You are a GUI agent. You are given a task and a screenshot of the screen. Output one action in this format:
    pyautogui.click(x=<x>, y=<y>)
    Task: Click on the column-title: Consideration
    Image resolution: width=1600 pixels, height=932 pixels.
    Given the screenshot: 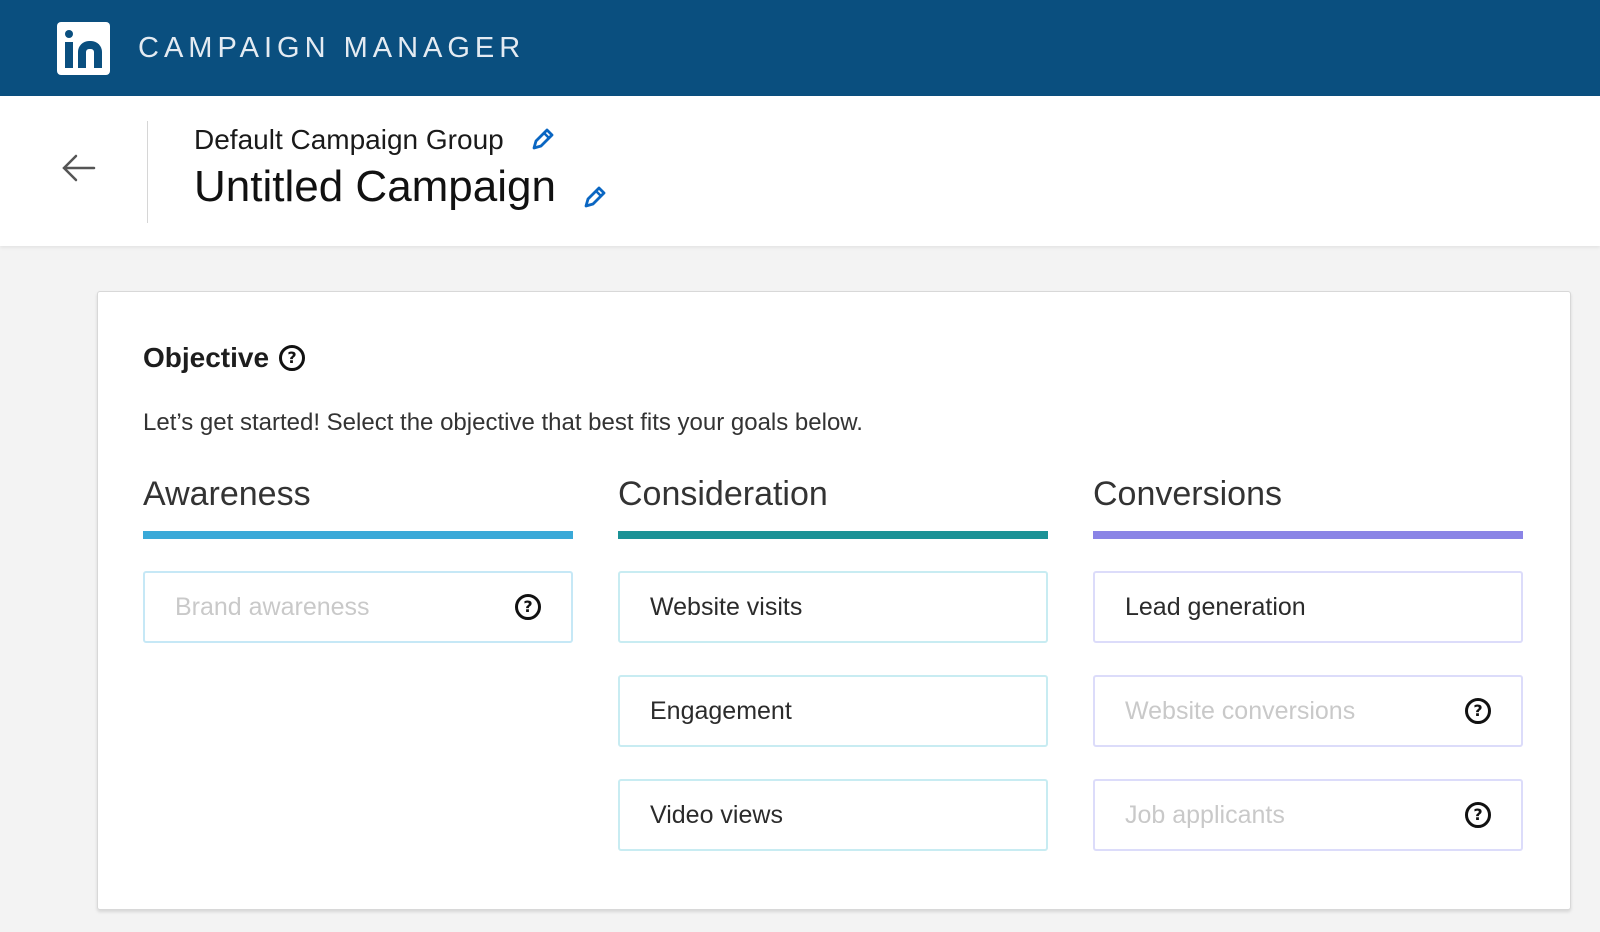 What is the action you would take?
    pyautogui.click(x=723, y=494)
    